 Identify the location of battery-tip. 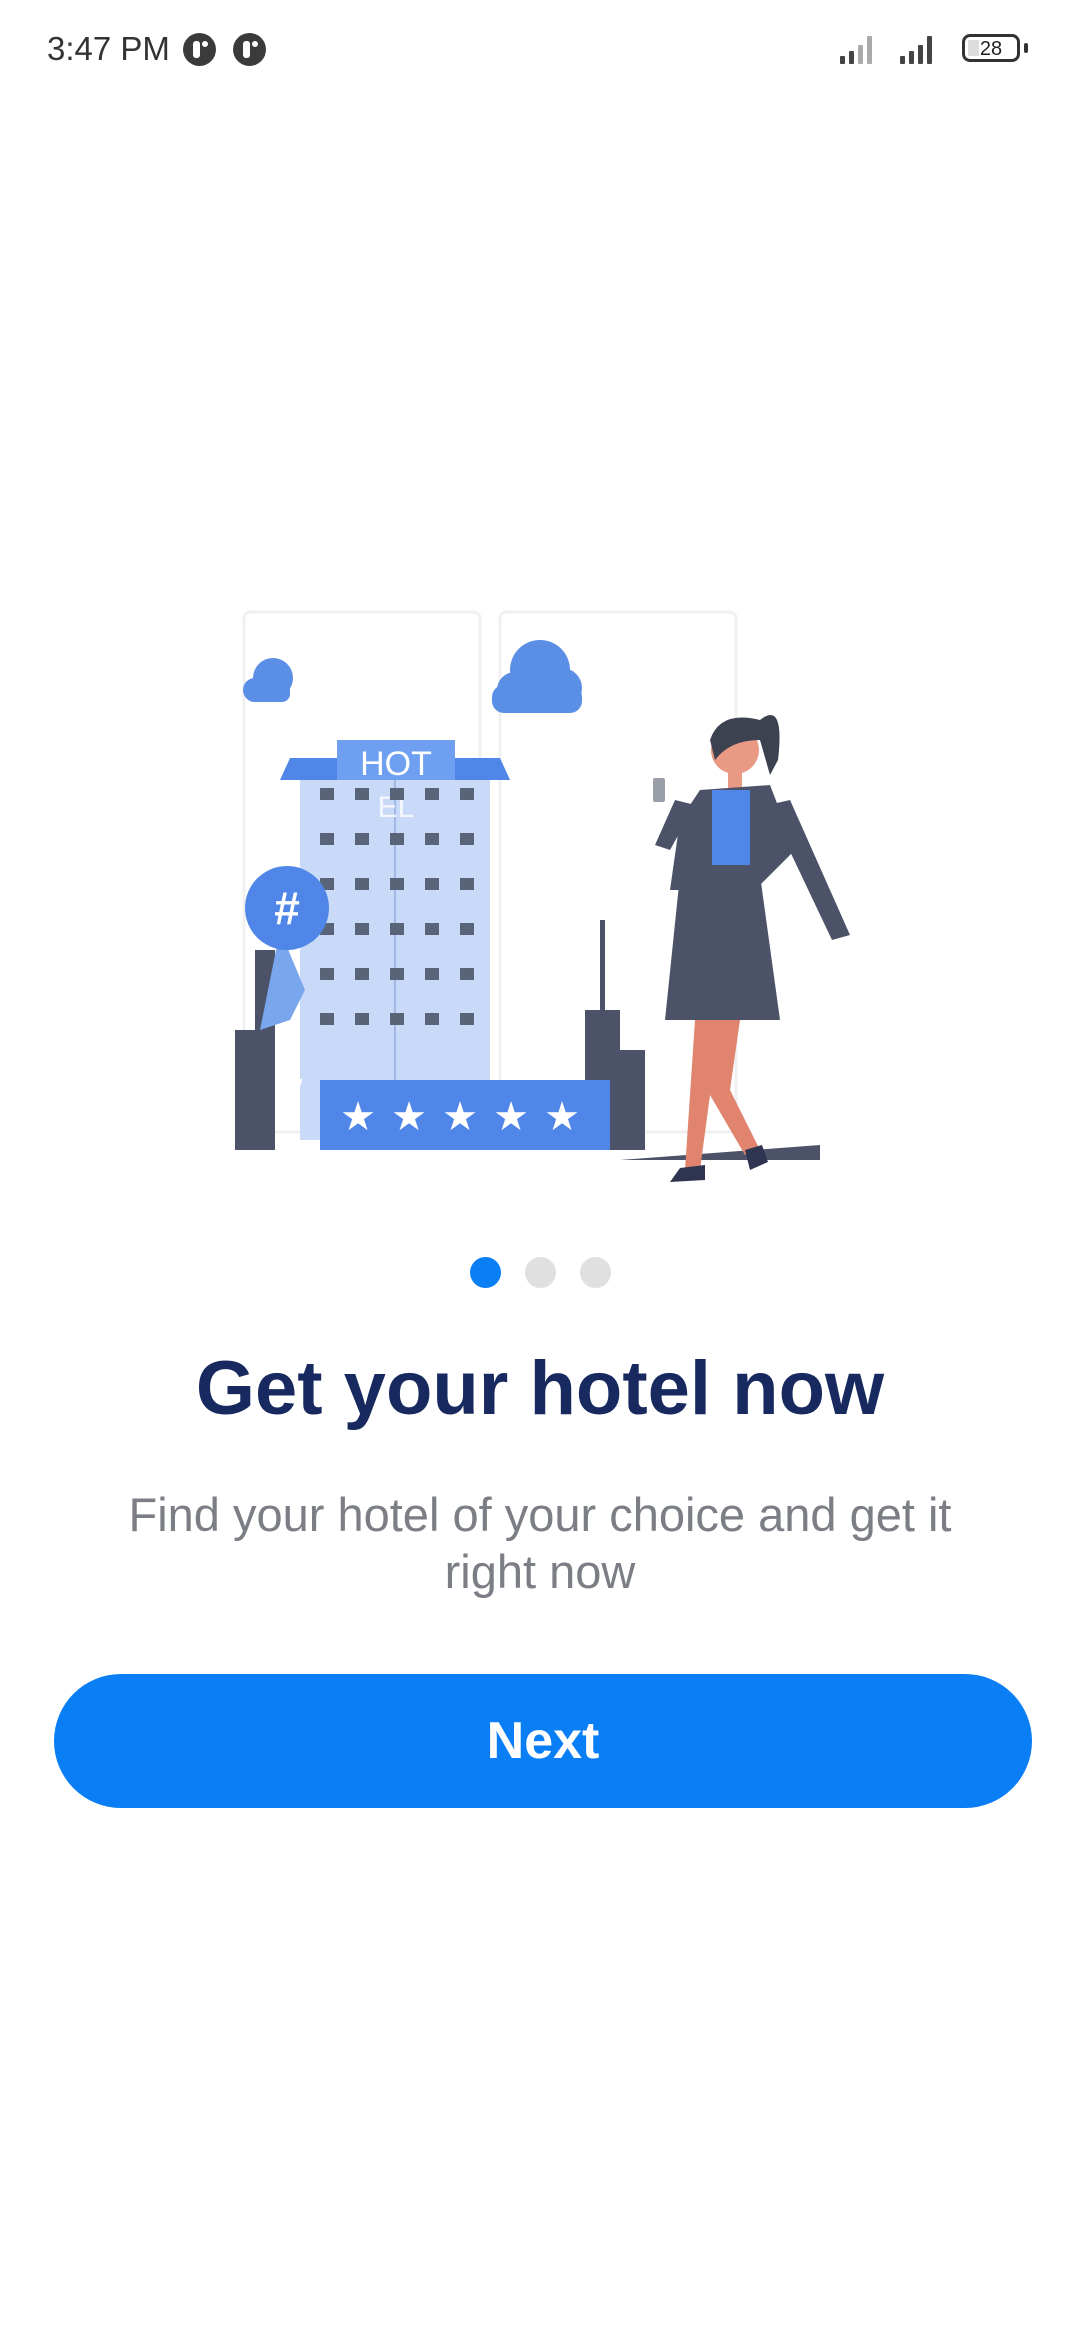
(1026, 48).